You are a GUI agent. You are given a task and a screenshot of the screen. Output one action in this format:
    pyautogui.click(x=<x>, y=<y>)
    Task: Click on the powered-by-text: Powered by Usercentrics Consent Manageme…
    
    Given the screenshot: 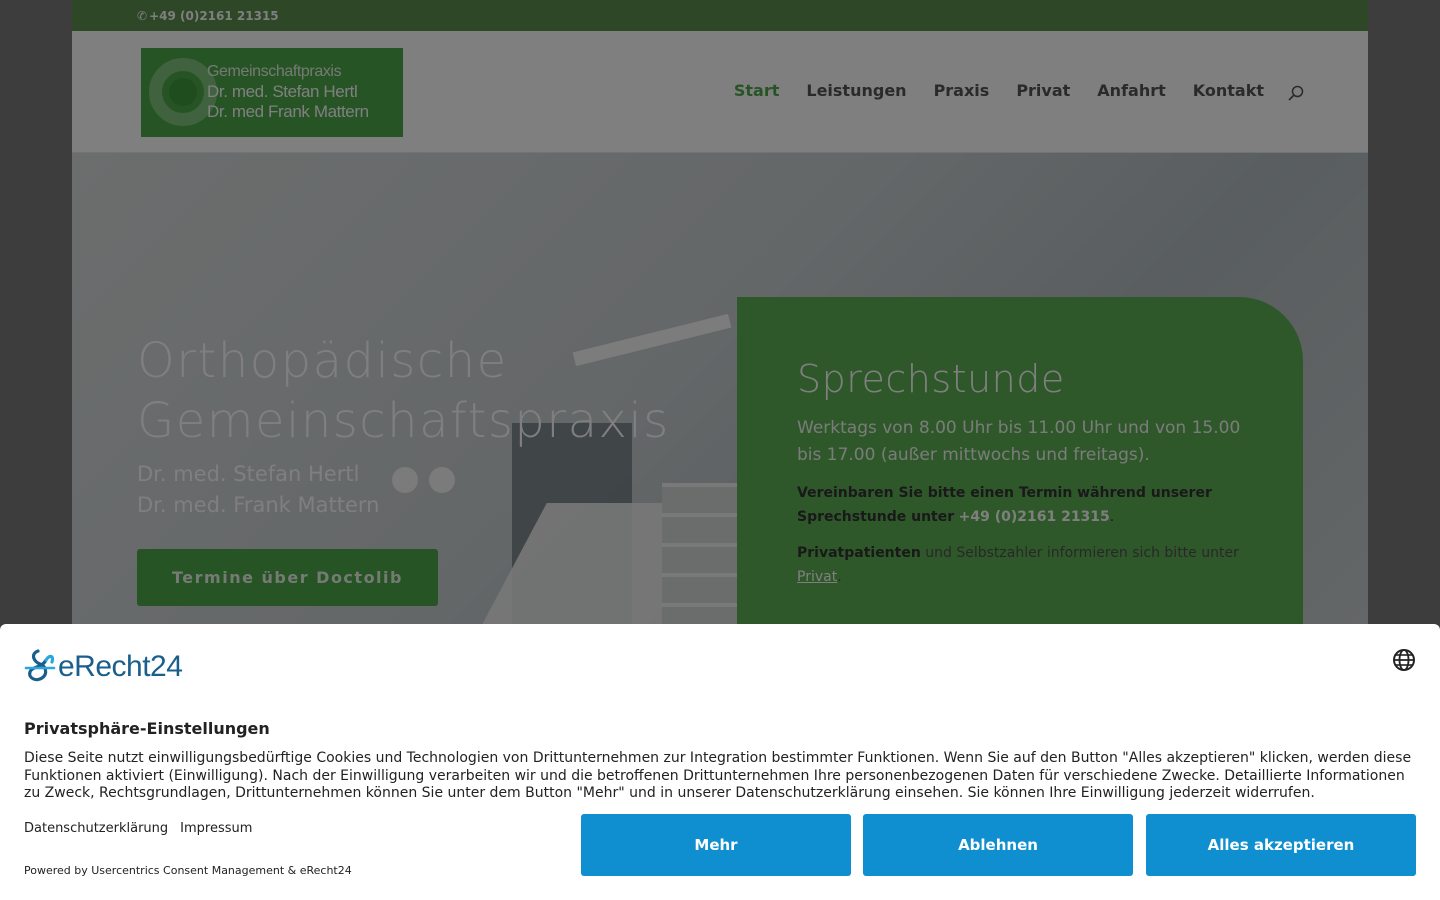 What is the action you would take?
    pyautogui.click(x=188, y=870)
    